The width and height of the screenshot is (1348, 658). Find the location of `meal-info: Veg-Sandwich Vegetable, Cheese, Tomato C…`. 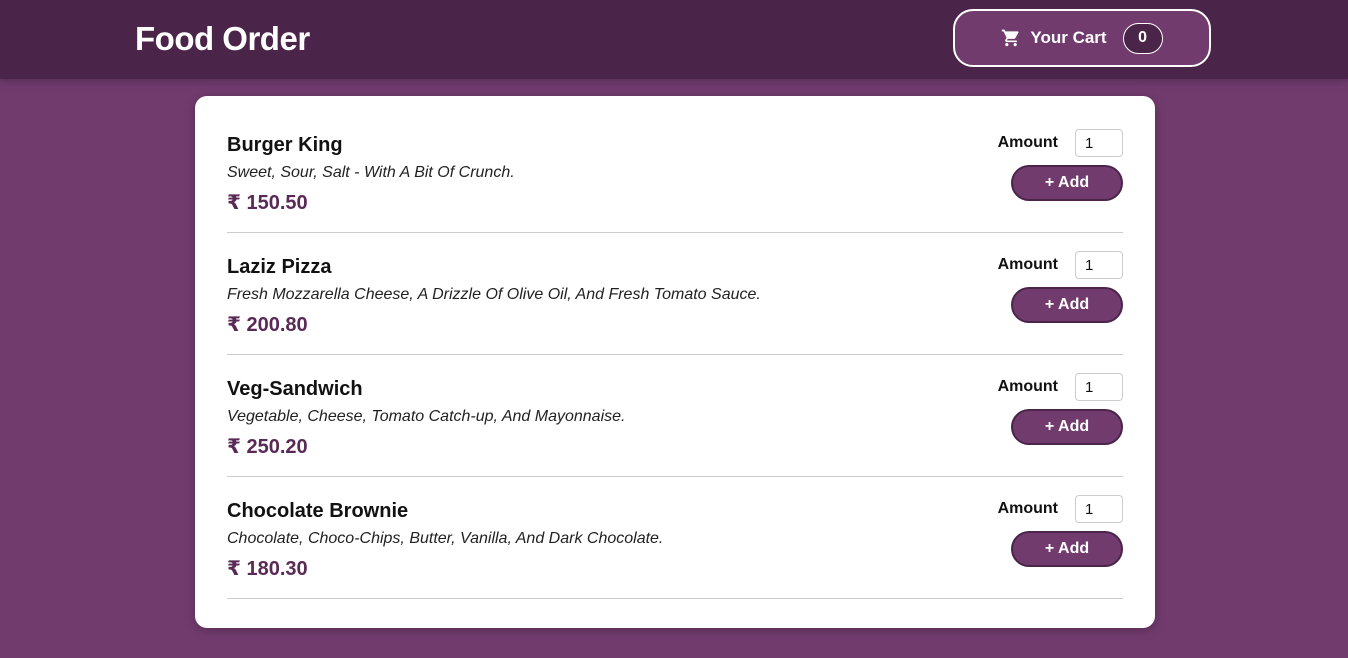

meal-info: Veg-Sandwich Vegetable, Cheese, Tomato C… is located at coordinates (426, 418).